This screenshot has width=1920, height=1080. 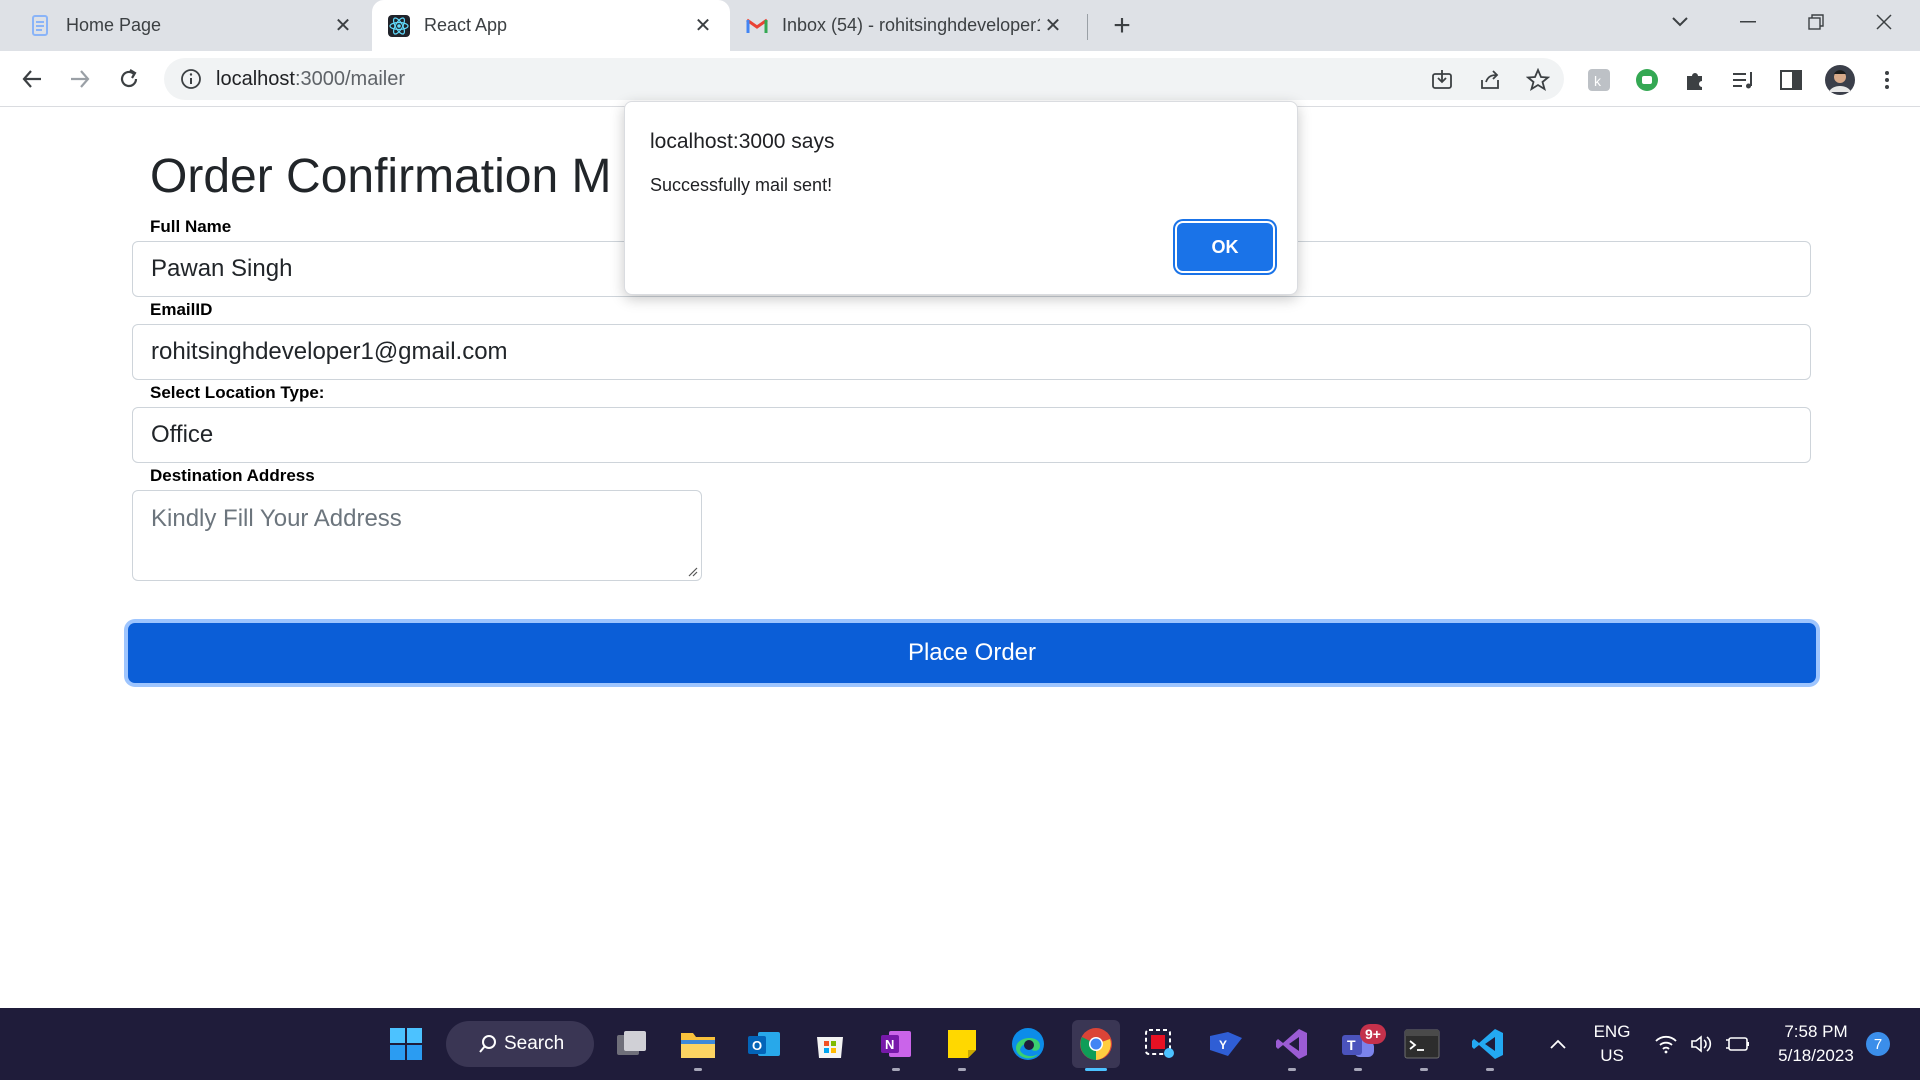 I want to click on clock-time: 7:58 PM, so click(x=1816, y=1031).